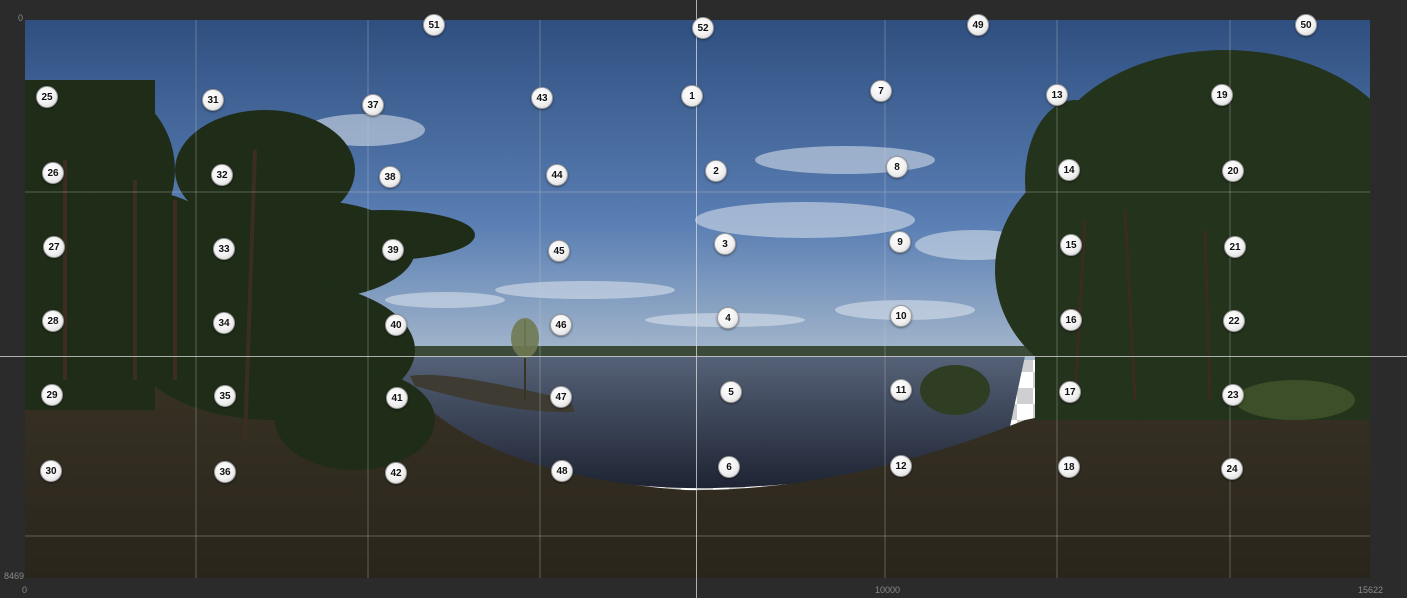  I want to click on control-point-marker-6: 6, so click(729, 467).